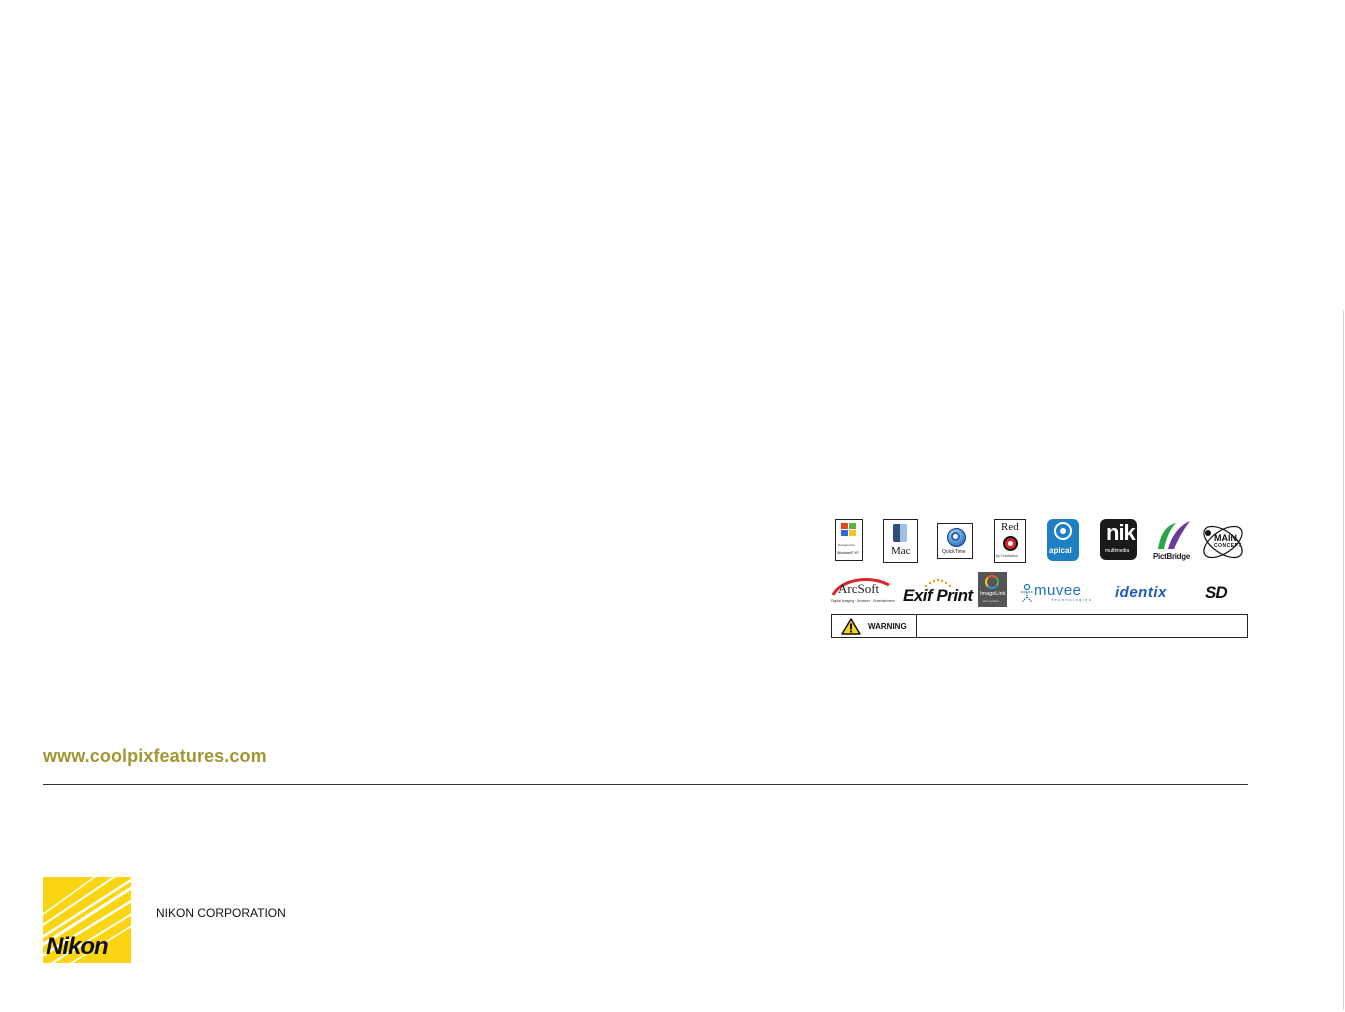 This screenshot has width=1345, height=1012. What do you see at coordinates (1027, 593) in the screenshot?
I see `muvee-figure-icon` at bounding box center [1027, 593].